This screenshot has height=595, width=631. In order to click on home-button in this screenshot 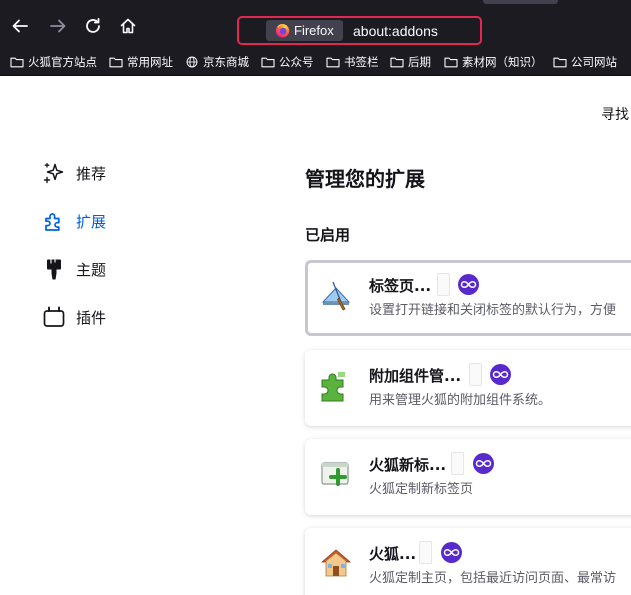, I will do `click(128, 26)`.